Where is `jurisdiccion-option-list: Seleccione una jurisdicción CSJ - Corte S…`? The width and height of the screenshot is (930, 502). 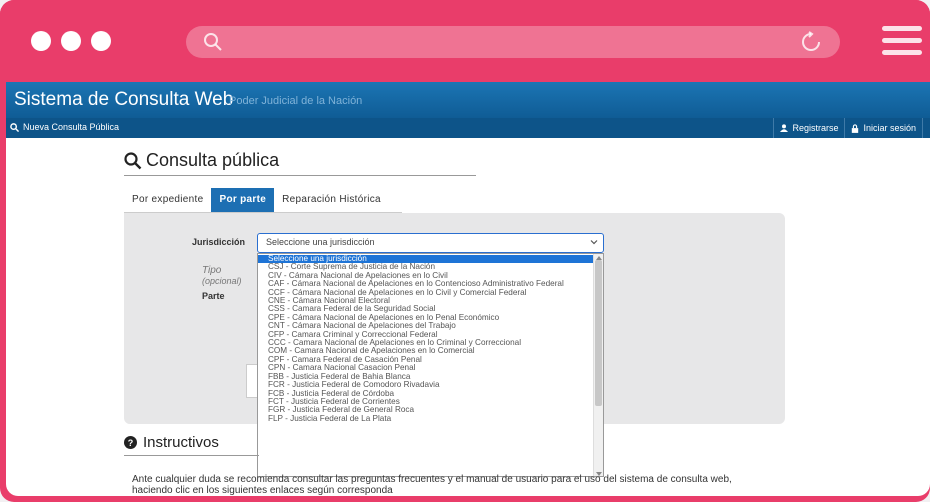 jurisdiccion-option-list: Seleccione una jurisdicción CSJ - Corte S… is located at coordinates (426, 339).